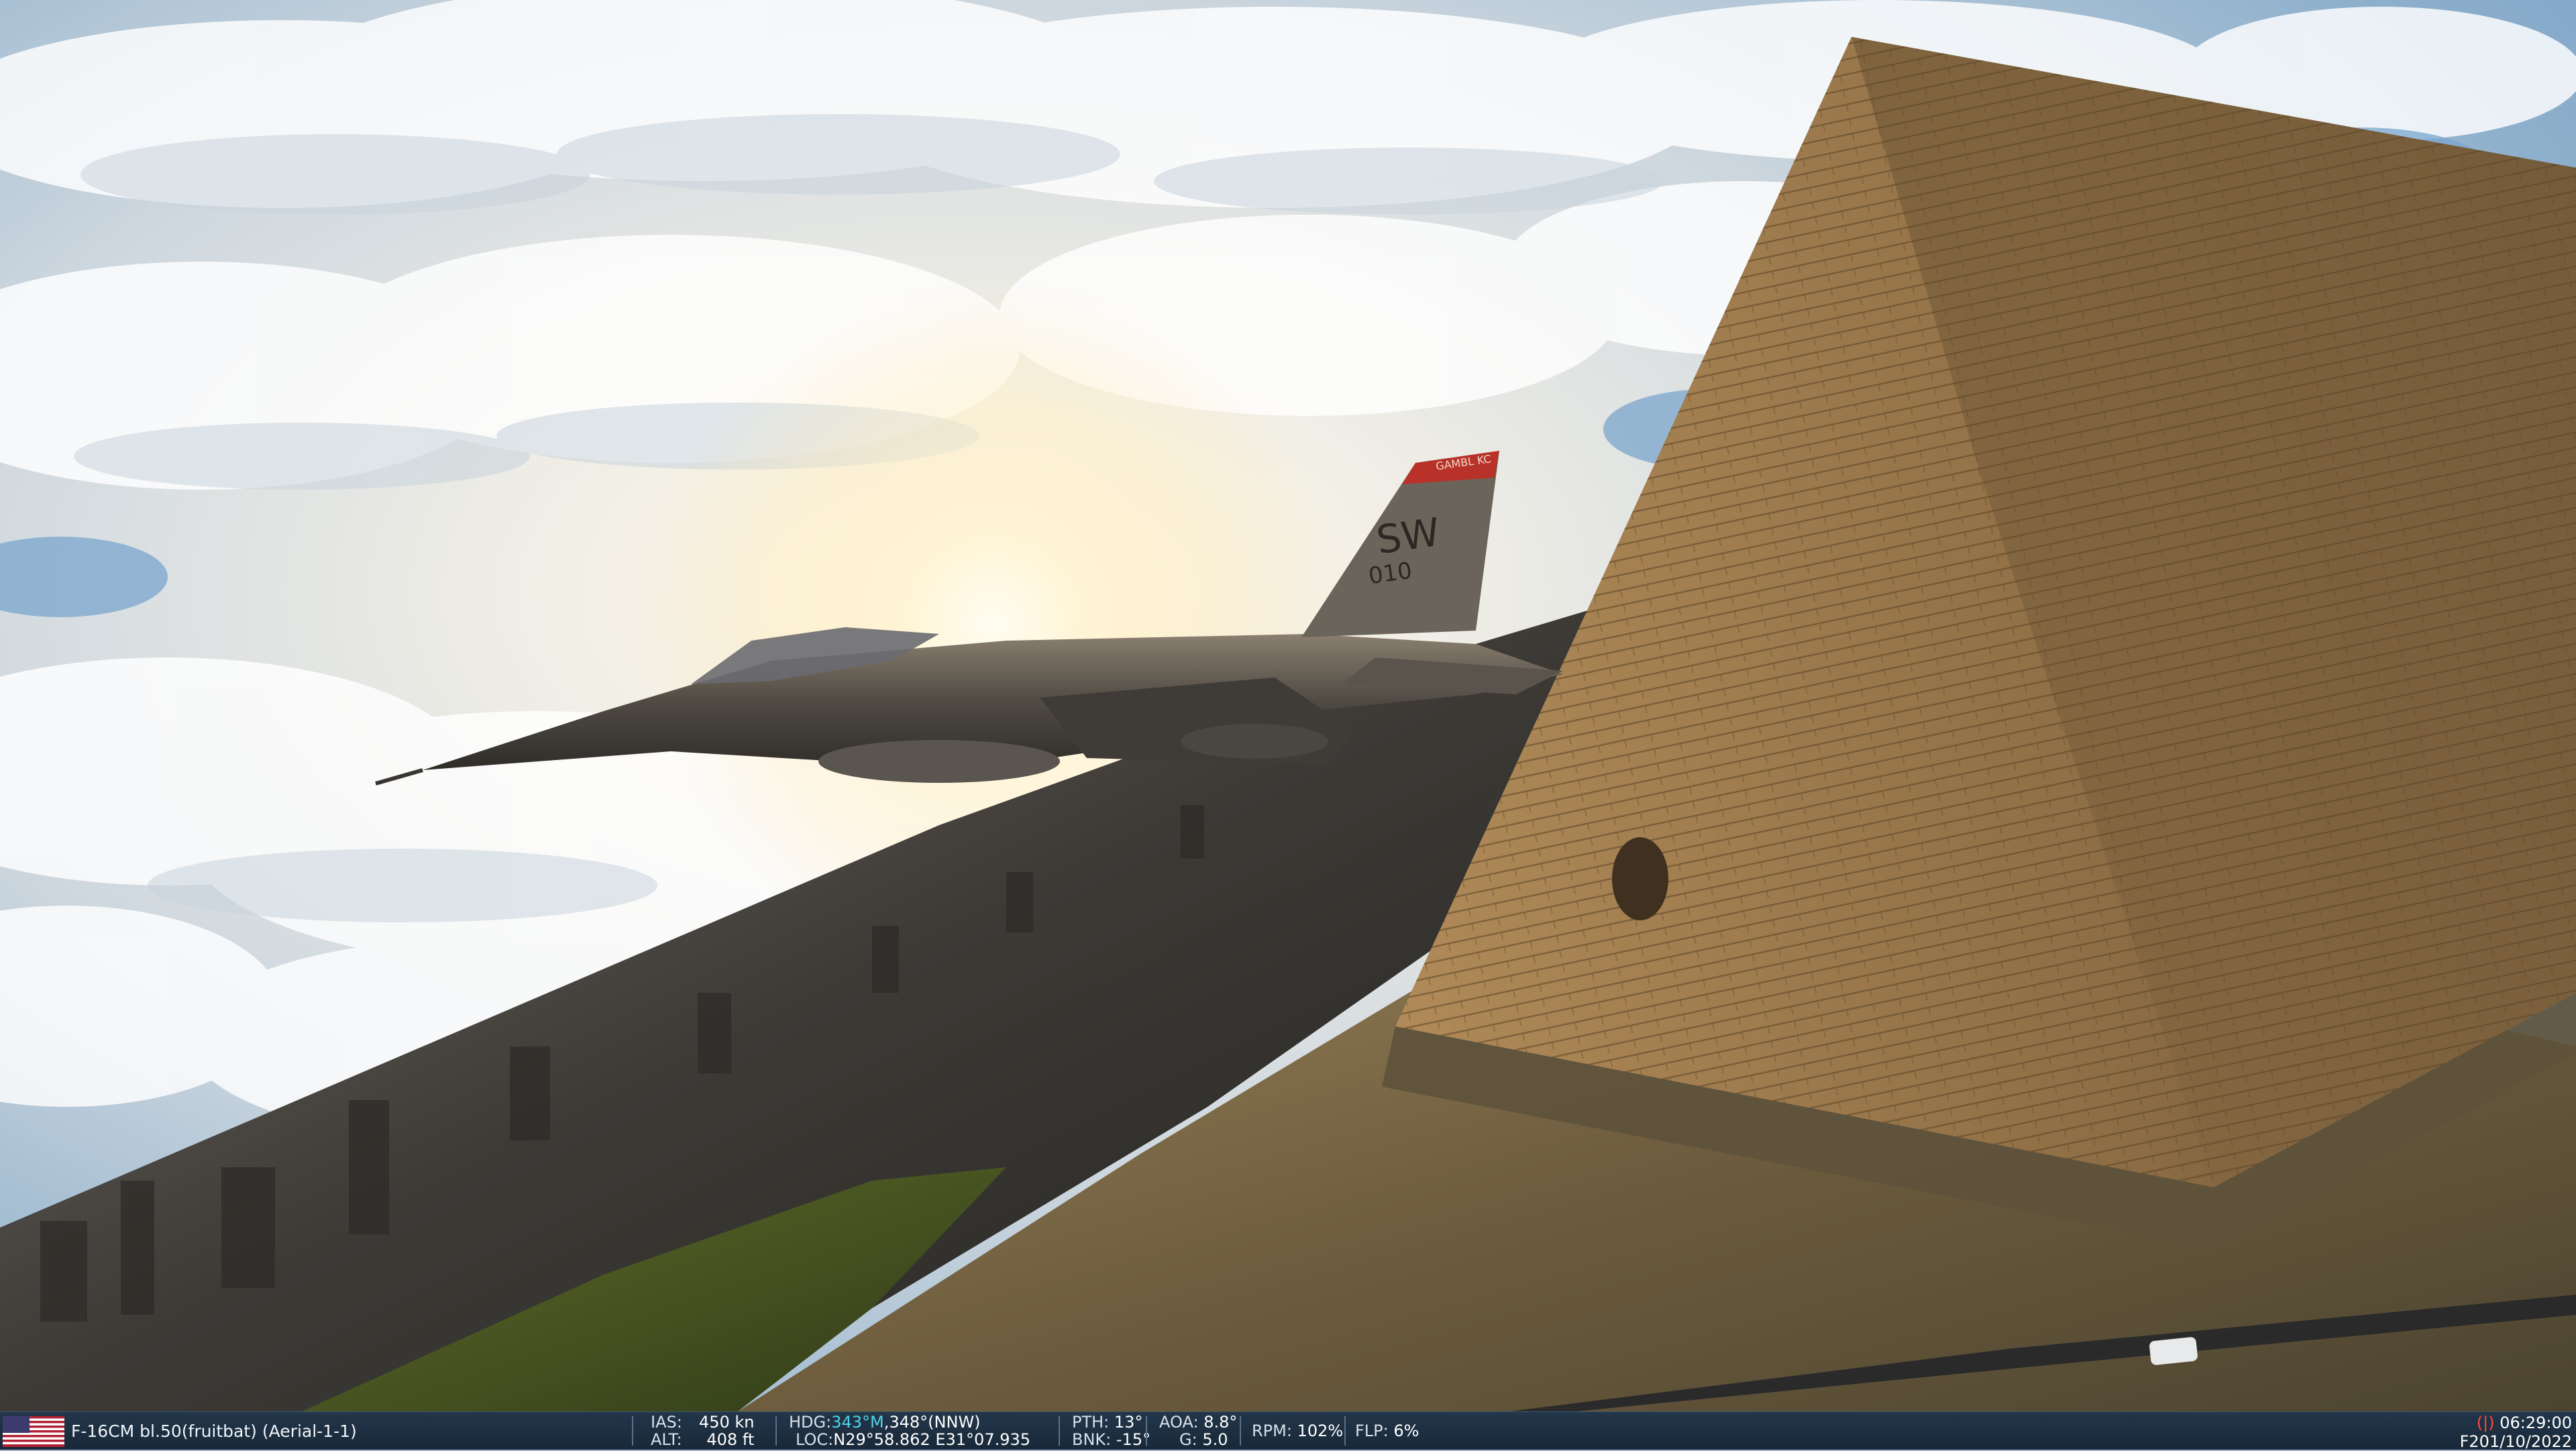  I want to click on flp-label: FLP:, so click(1372, 1430).